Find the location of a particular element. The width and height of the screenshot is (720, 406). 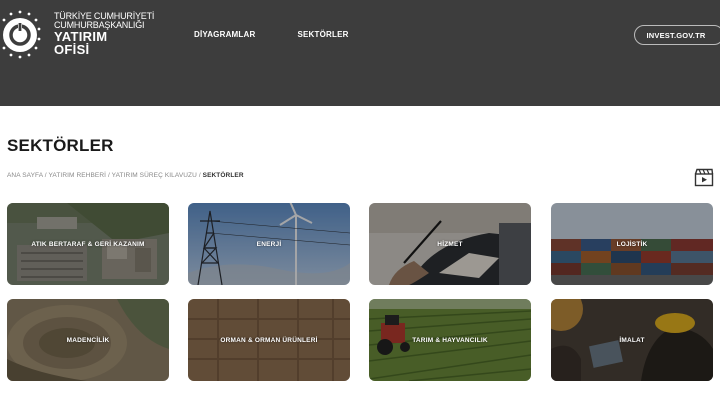

clapperboard-icon is located at coordinates (704, 177).